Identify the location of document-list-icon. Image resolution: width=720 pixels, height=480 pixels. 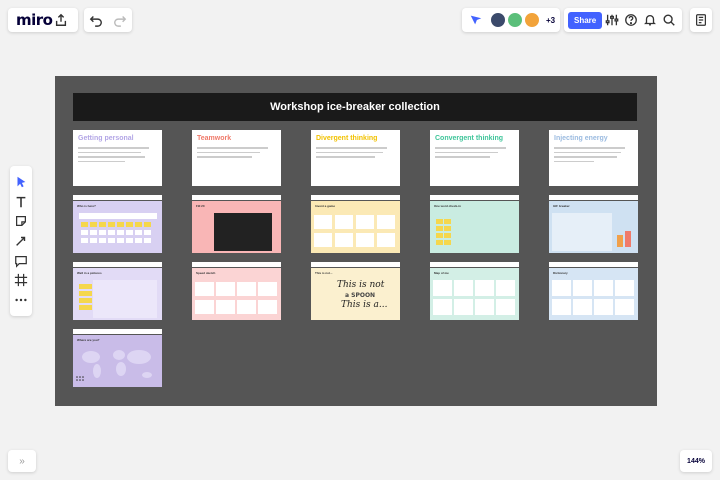
(701, 20).